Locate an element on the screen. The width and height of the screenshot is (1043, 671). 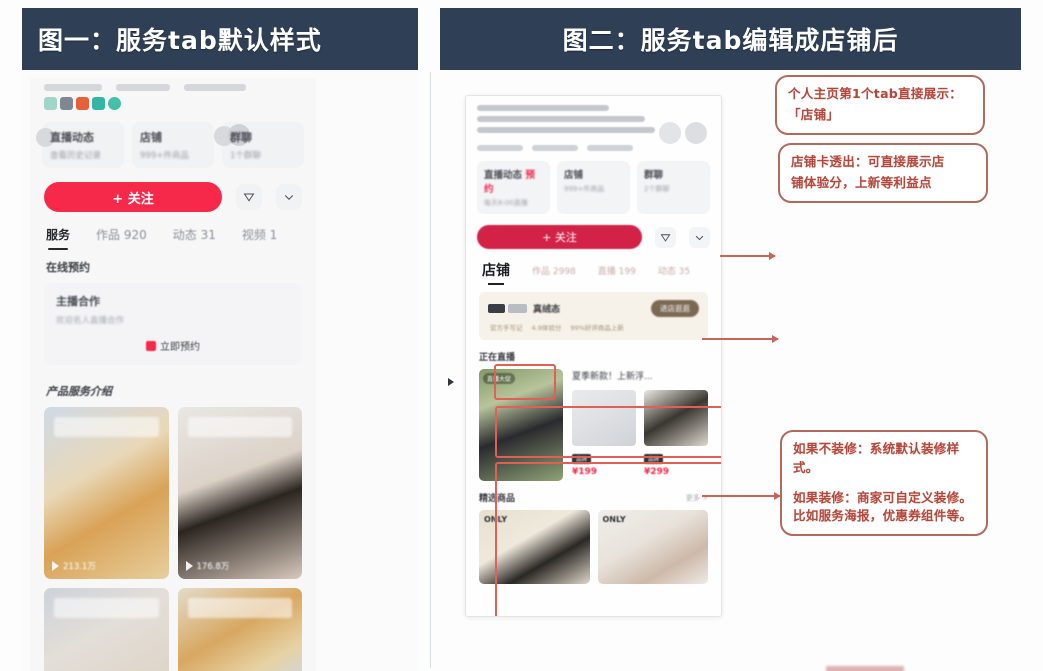
callout-line: 店铺卡透出：可直接展示店 is located at coordinates (868, 161).